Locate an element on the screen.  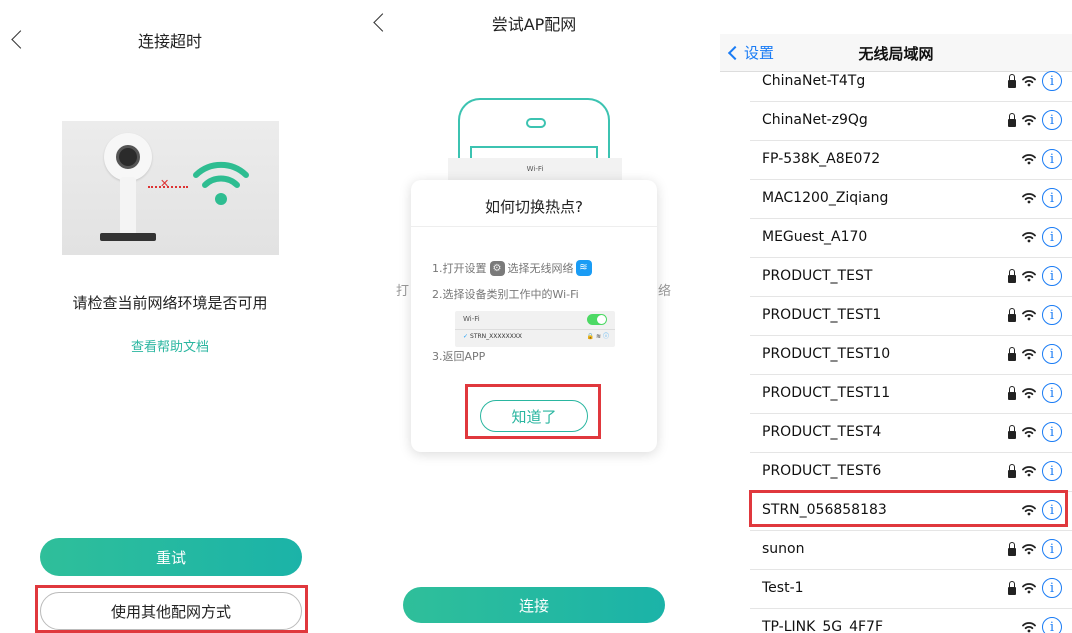
network-name: TP-LINK_5G_4F7F is located at coordinates (822, 626).